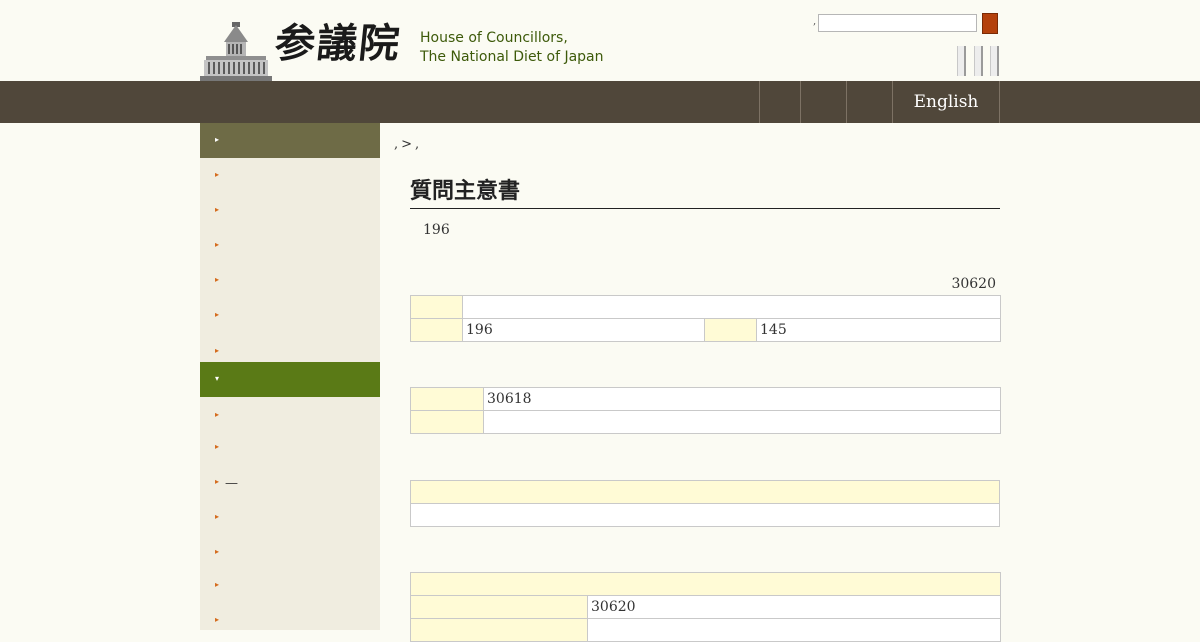  Describe the element at coordinates (494, 38) in the screenshot. I see `logo-english-line1: House of Councillors,` at that location.